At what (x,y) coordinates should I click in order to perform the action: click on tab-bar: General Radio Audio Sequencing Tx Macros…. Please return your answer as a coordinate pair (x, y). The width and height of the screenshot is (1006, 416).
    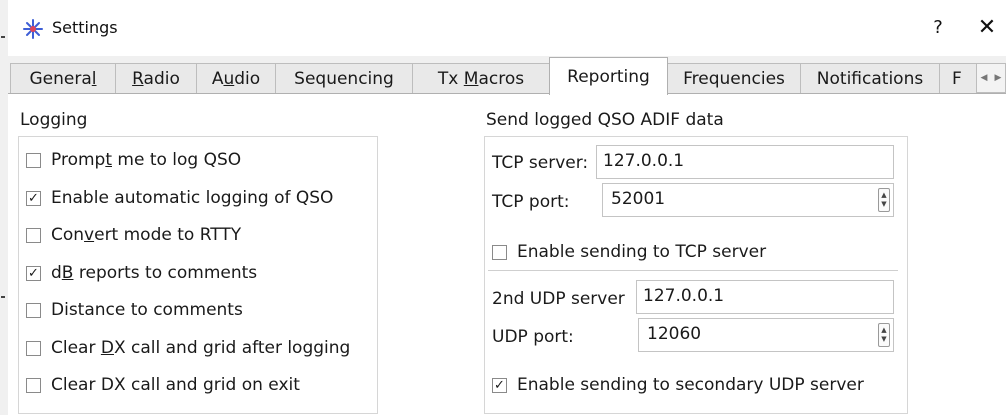
    Looking at the image, I should click on (507, 75).